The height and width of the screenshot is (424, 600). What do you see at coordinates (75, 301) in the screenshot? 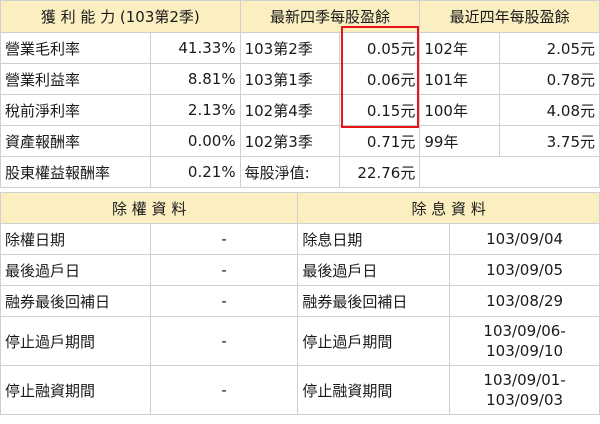
I see `ex-rights-label: 融券最後回補日` at bounding box center [75, 301].